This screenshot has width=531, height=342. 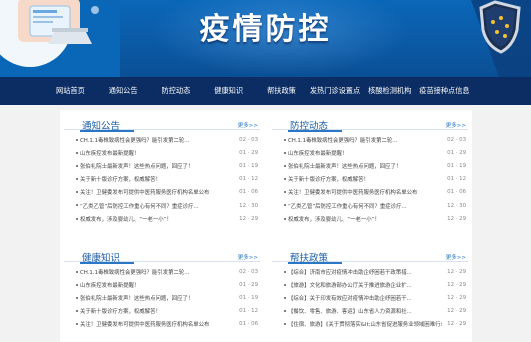 I want to click on panel-header: 通知公告 更多>>, so click(x=162, y=121).